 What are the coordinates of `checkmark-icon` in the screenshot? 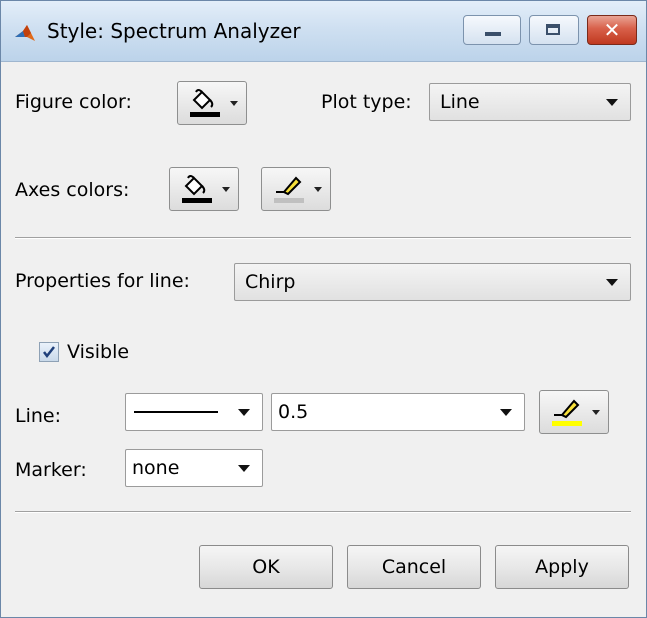 It's located at (49, 352).